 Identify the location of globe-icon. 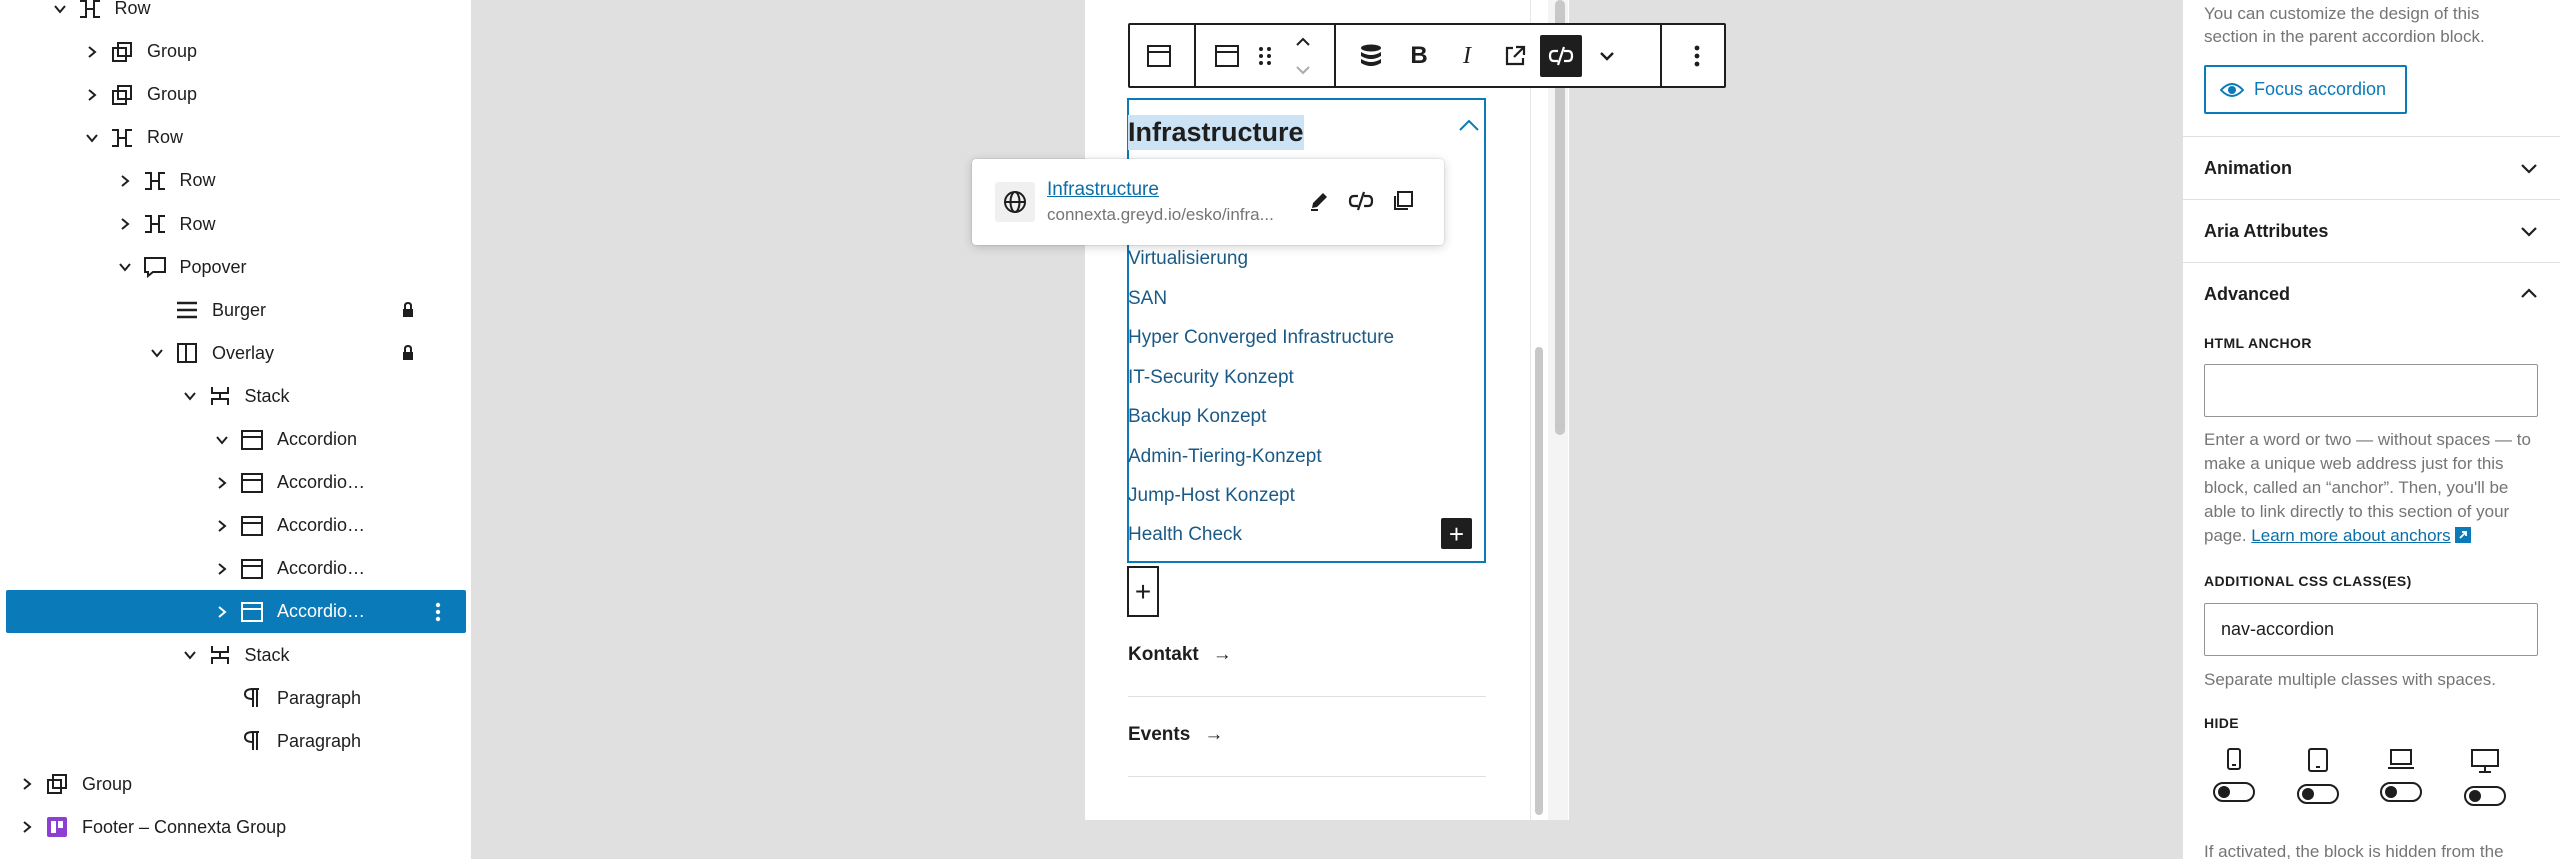
(1015, 202).